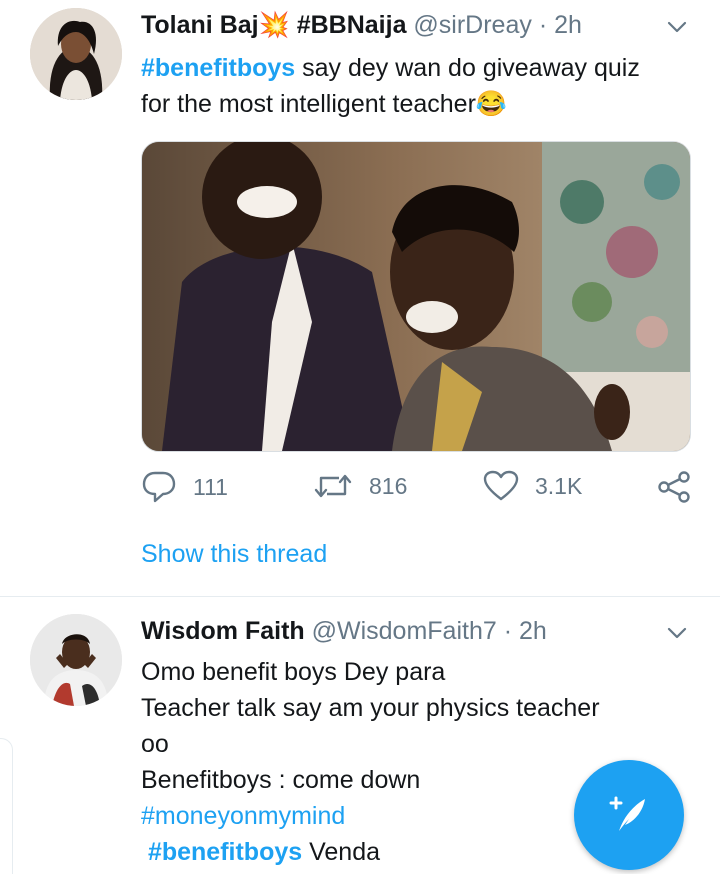 The height and width of the screenshot is (874, 720). What do you see at coordinates (225, 852) in the screenshot?
I see `hashtag-link: #benefitboys` at bounding box center [225, 852].